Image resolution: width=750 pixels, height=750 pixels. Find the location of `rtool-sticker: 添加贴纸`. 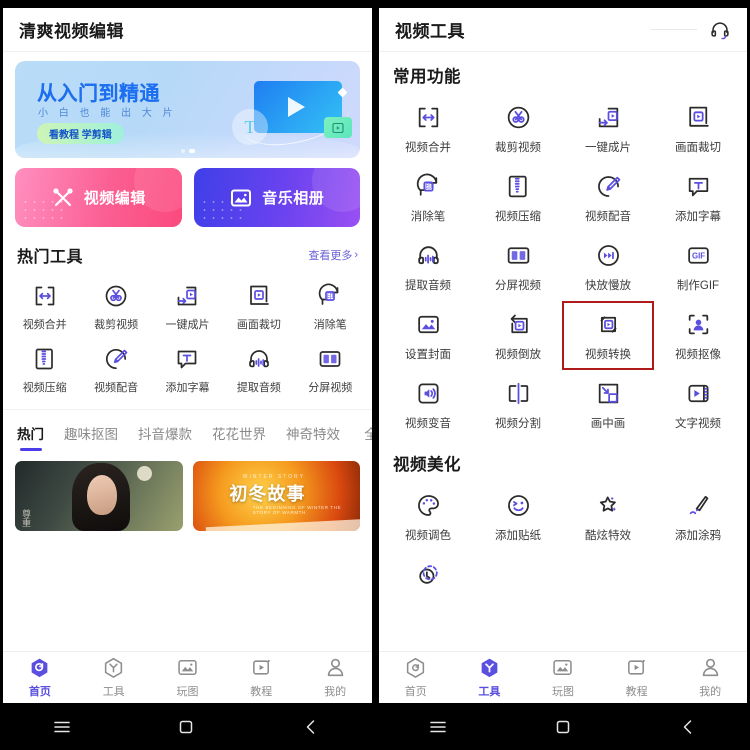

rtool-sticker: 添加贴纸 is located at coordinates (518, 516).